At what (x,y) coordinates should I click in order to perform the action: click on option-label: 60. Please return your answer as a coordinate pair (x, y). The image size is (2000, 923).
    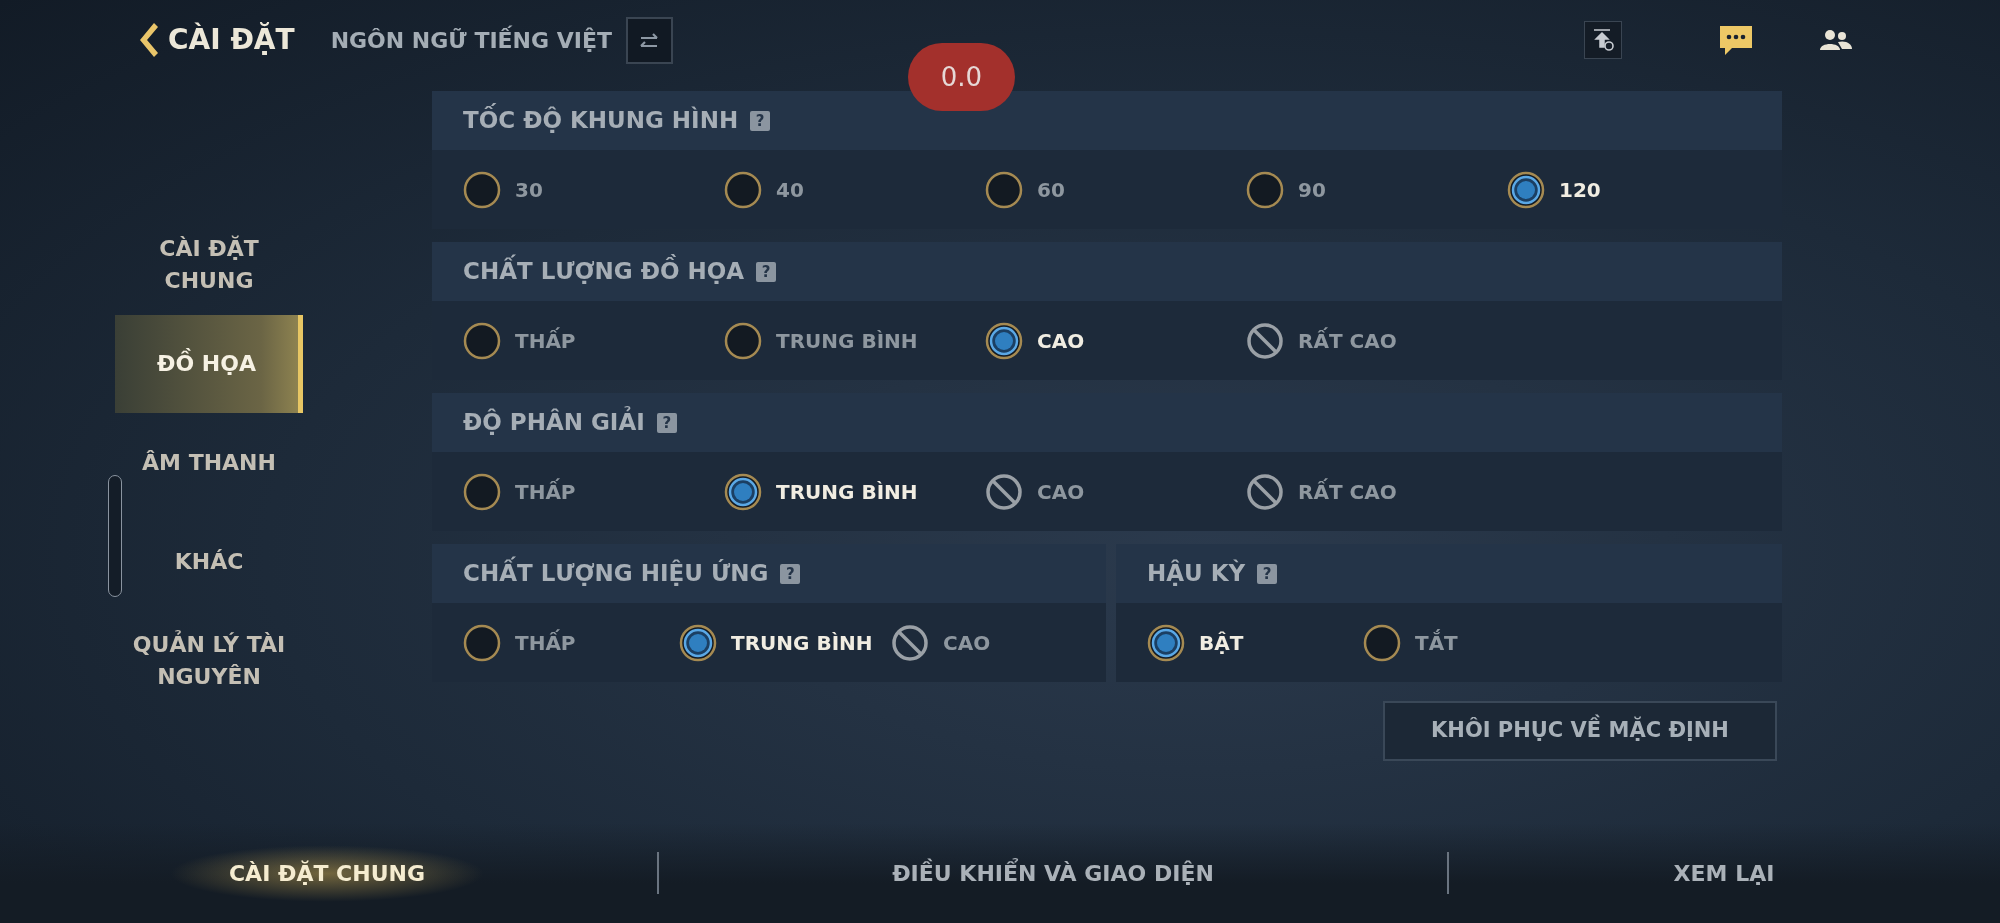
    Looking at the image, I should click on (1051, 190).